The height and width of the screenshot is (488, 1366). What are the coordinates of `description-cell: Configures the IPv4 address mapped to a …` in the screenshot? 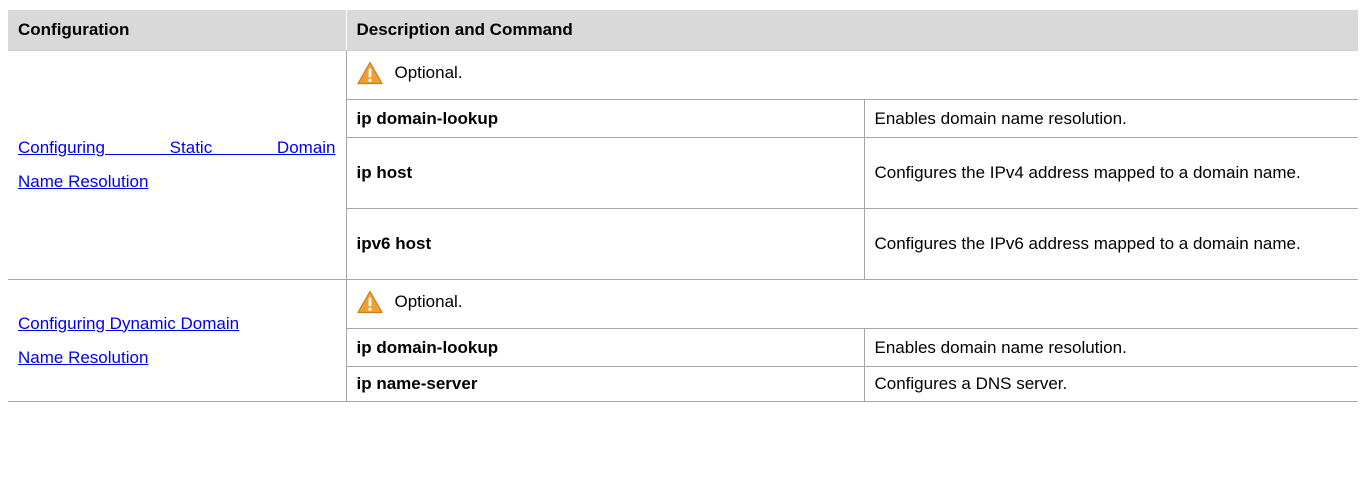 It's located at (1111, 173).